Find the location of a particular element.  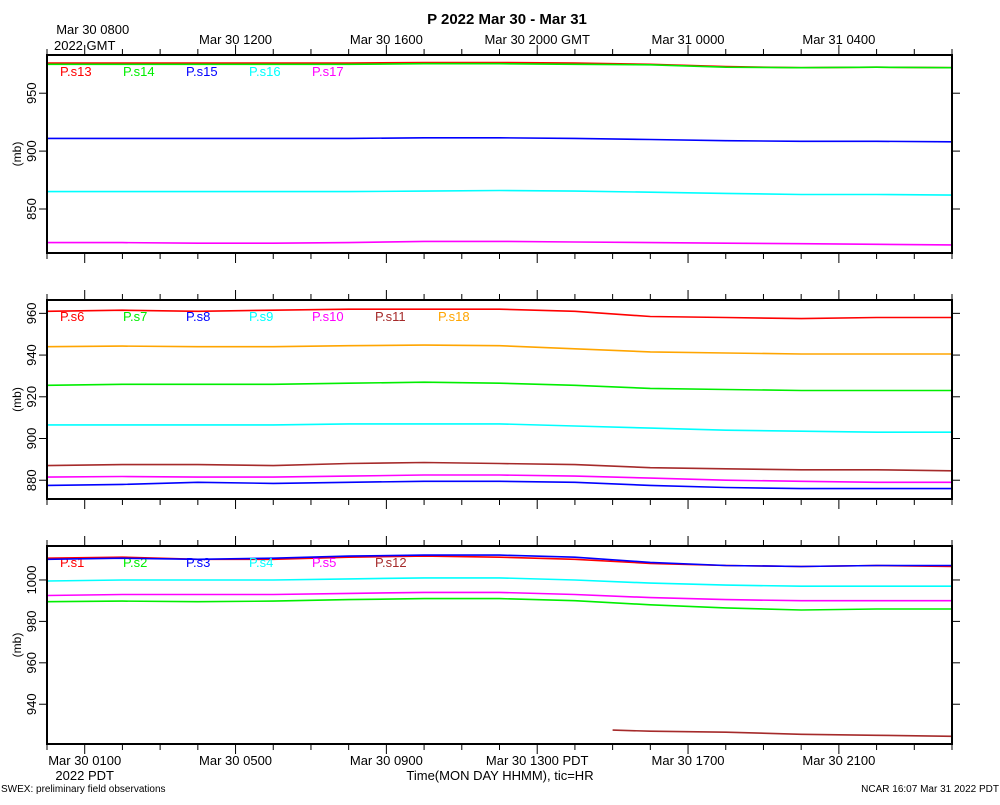

series-line-P-s1 is located at coordinates (499, 561).